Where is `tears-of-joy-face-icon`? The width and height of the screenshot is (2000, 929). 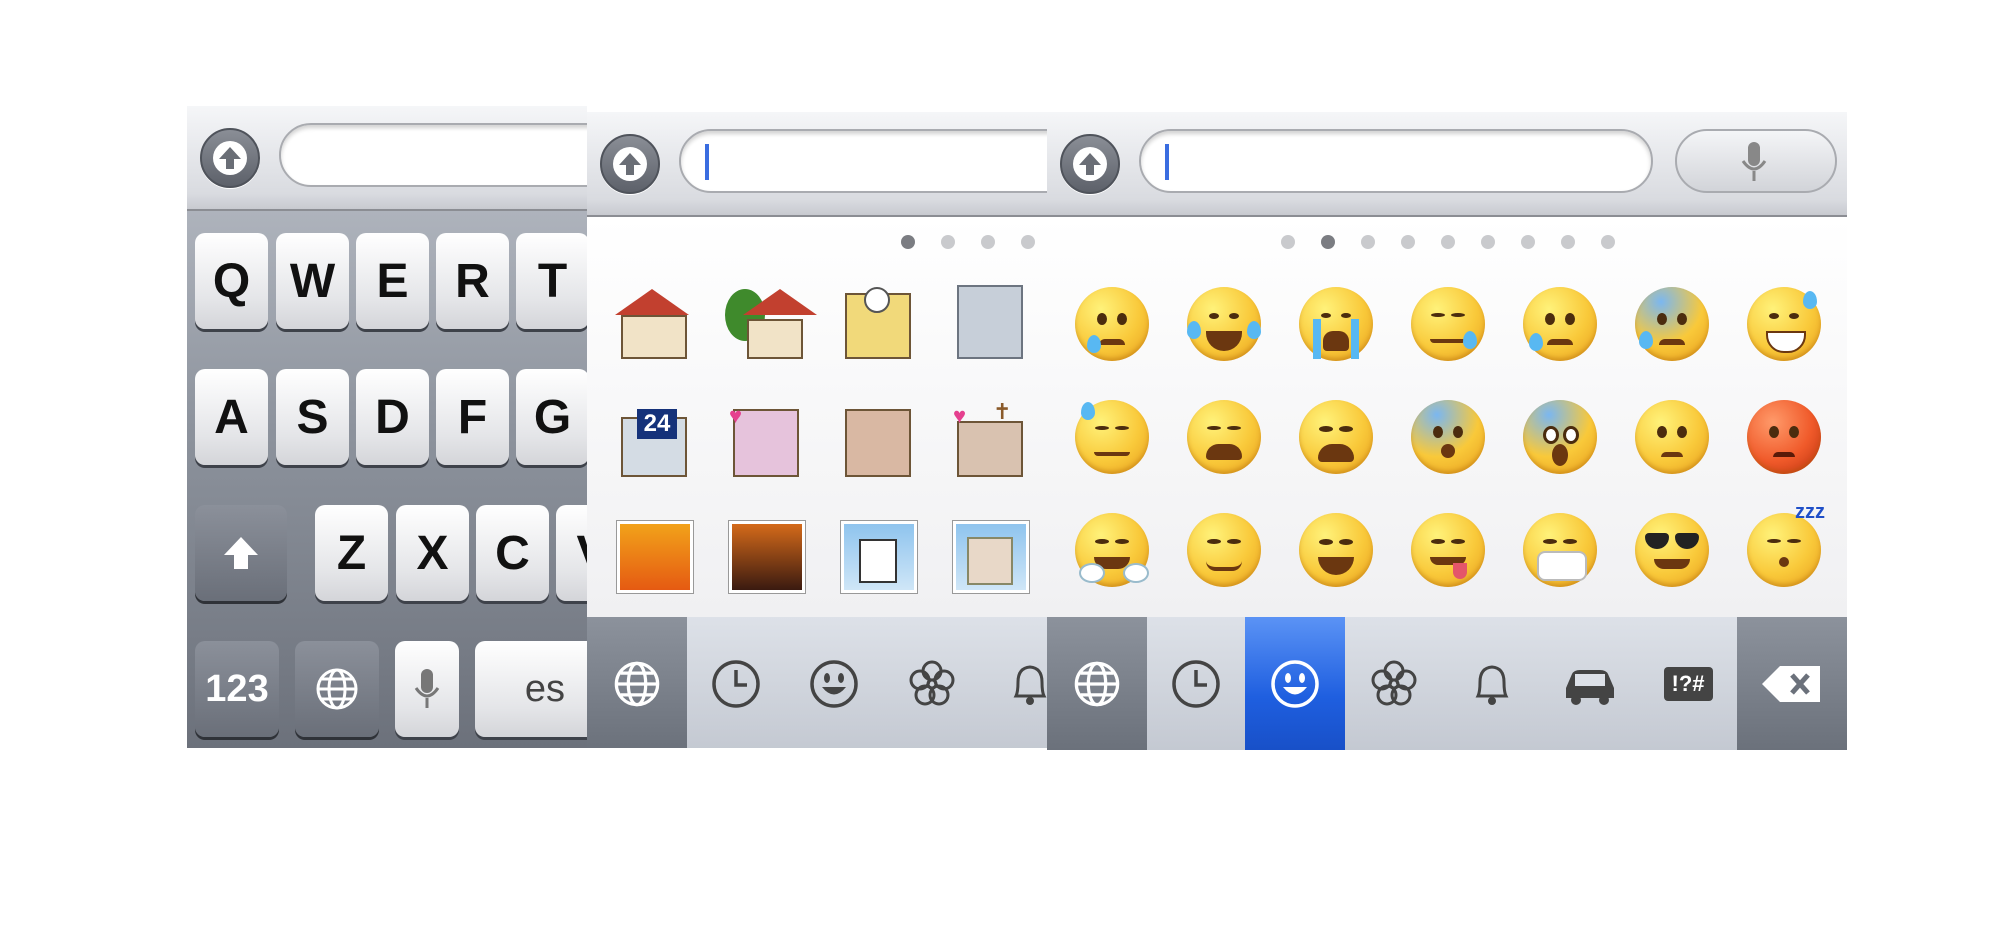 tears-of-joy-face-icon is located at coordinates (1224, 324).